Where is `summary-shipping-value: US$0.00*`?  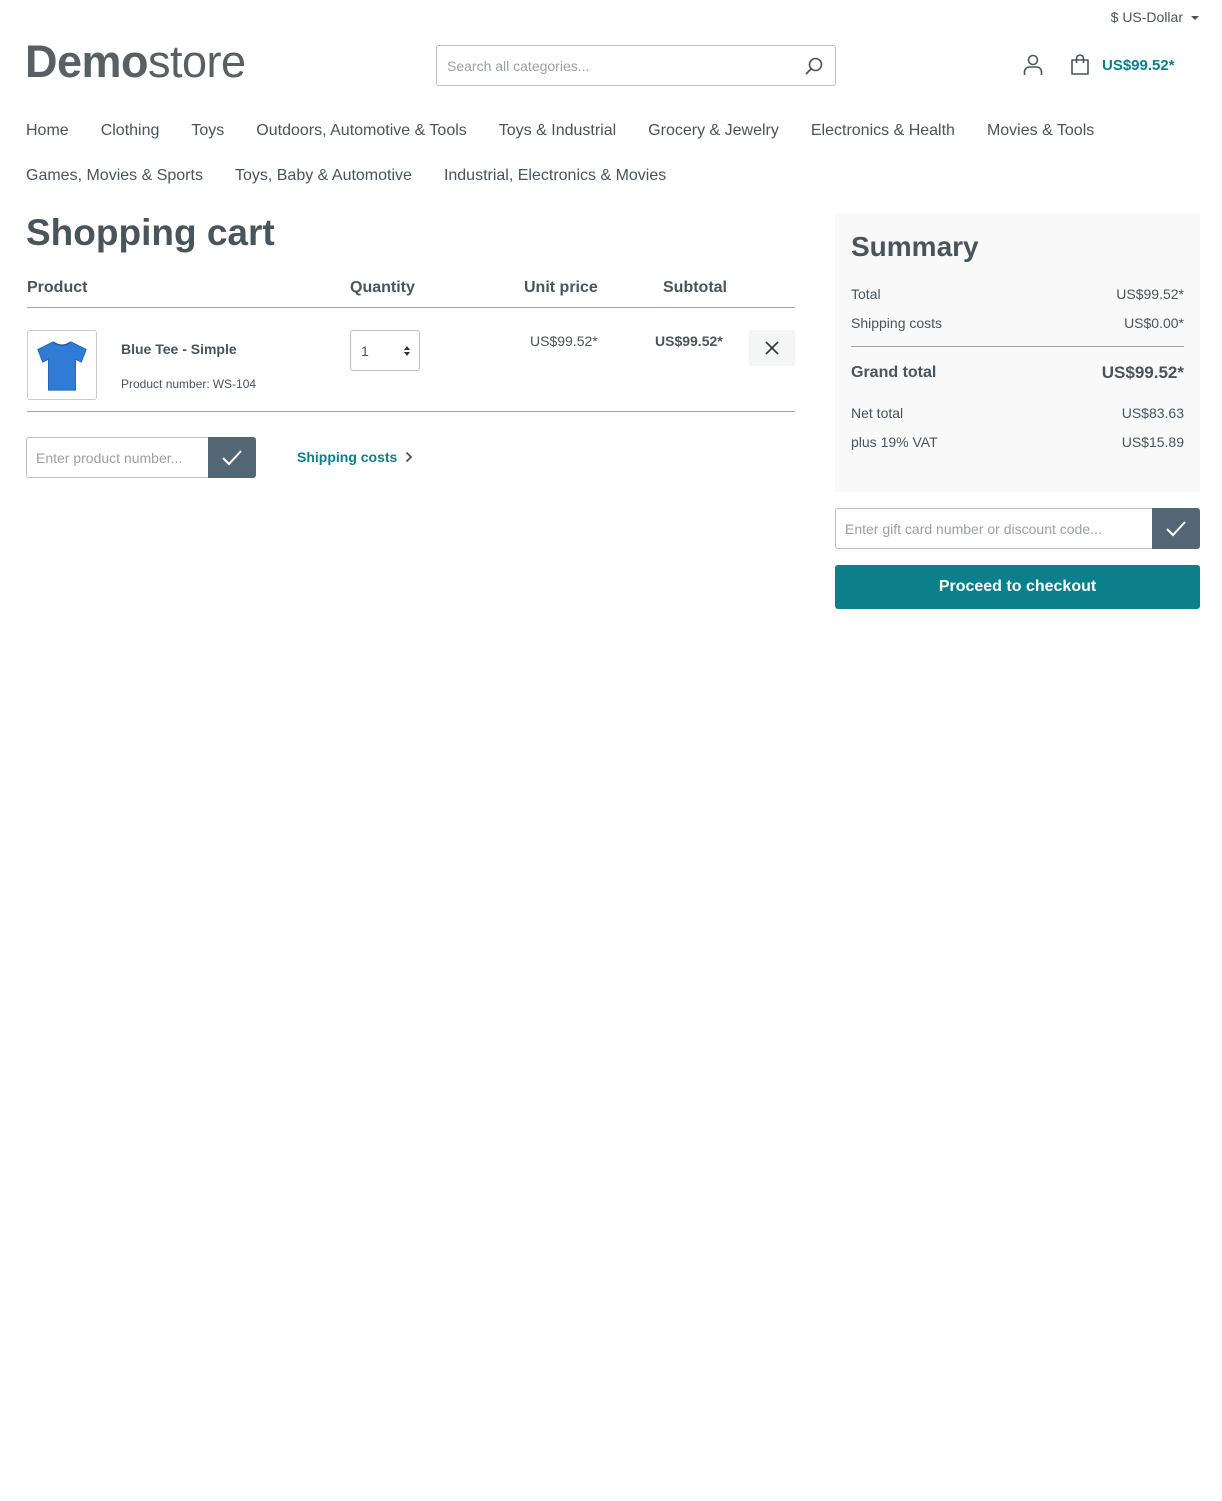
summary-shipping-value: US$0.00* is located at coordinates (1154, 322).